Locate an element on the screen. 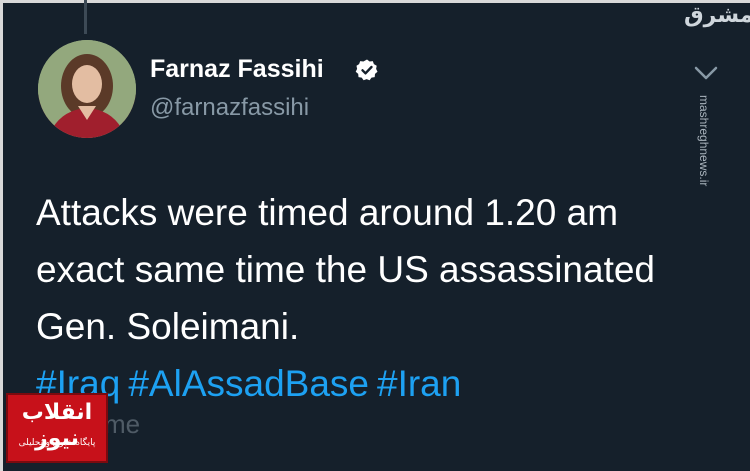 This screenshot has width=750, height=471. news-logo-tagline: پایگاه خبری و تحلیلی is located at coordinates (57, 442).